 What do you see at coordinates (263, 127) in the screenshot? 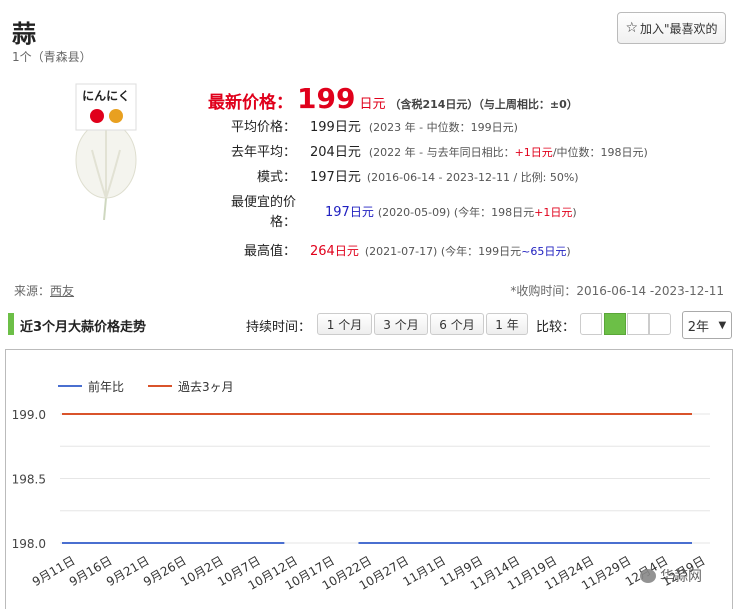
I see `stat-label: 平均价格：` at bounding box center [263, 127].